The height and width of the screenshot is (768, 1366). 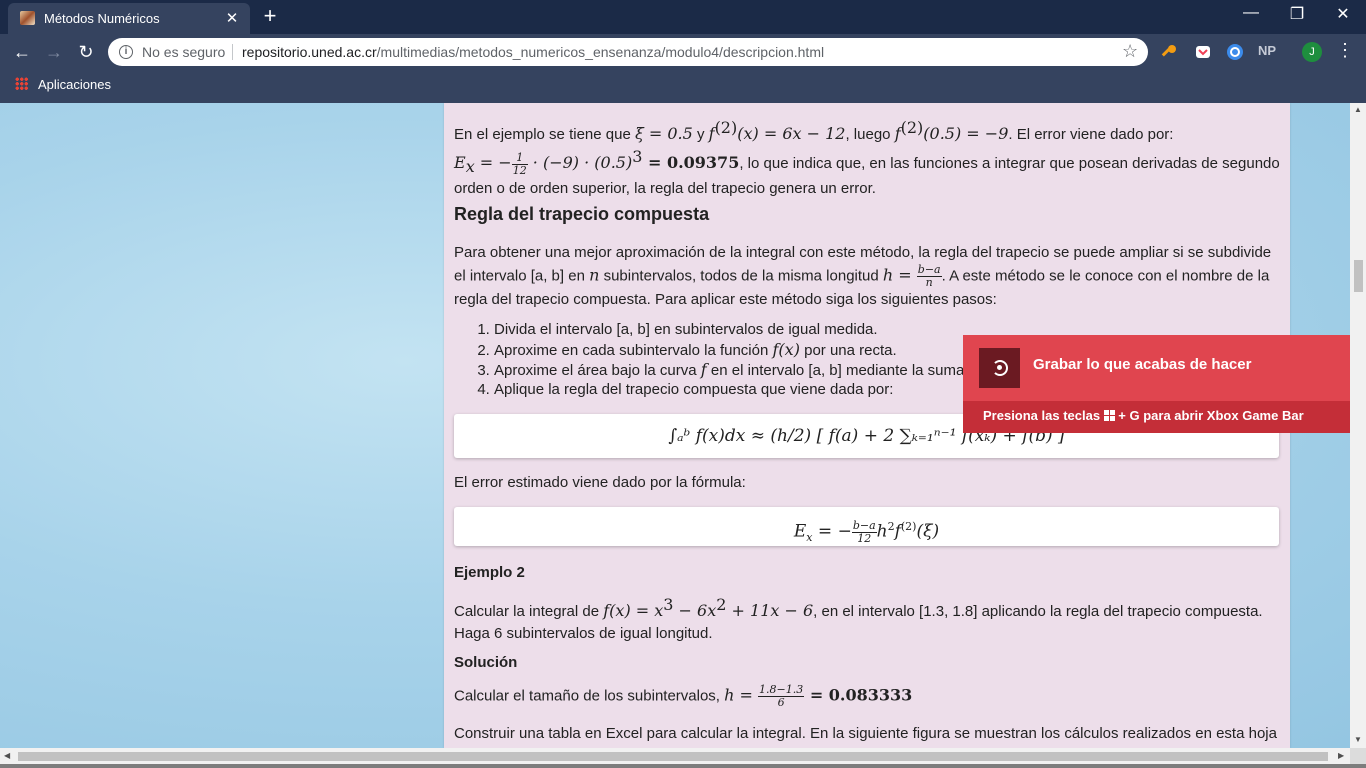 I want to click on maximize-button: ❐, so click(x=1297, y=16).